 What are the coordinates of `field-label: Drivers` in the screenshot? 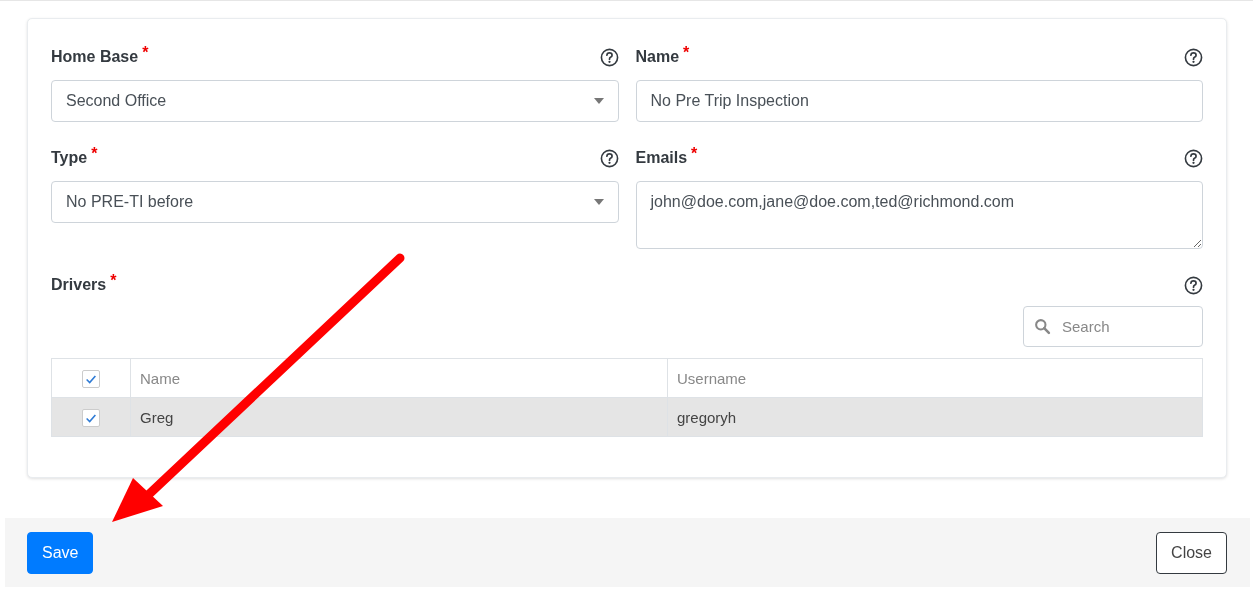 It's located at (79, 285).